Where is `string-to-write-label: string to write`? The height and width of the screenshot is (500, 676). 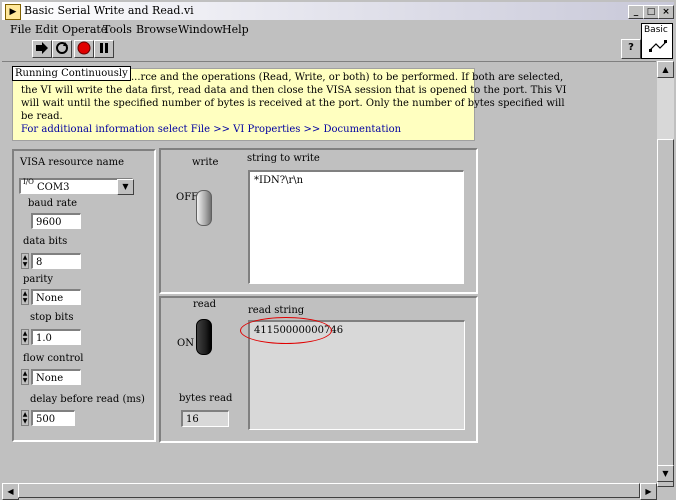 string-to-write-label: string to write is located at coordinates (283, 158).